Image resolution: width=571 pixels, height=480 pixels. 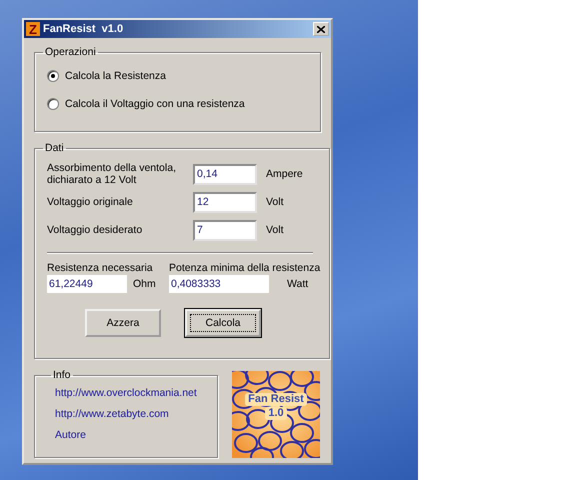 What do you see at coordinates (225, 230) in the screenshot?
I see `input-field: 7` at bounding box center [225, 230].